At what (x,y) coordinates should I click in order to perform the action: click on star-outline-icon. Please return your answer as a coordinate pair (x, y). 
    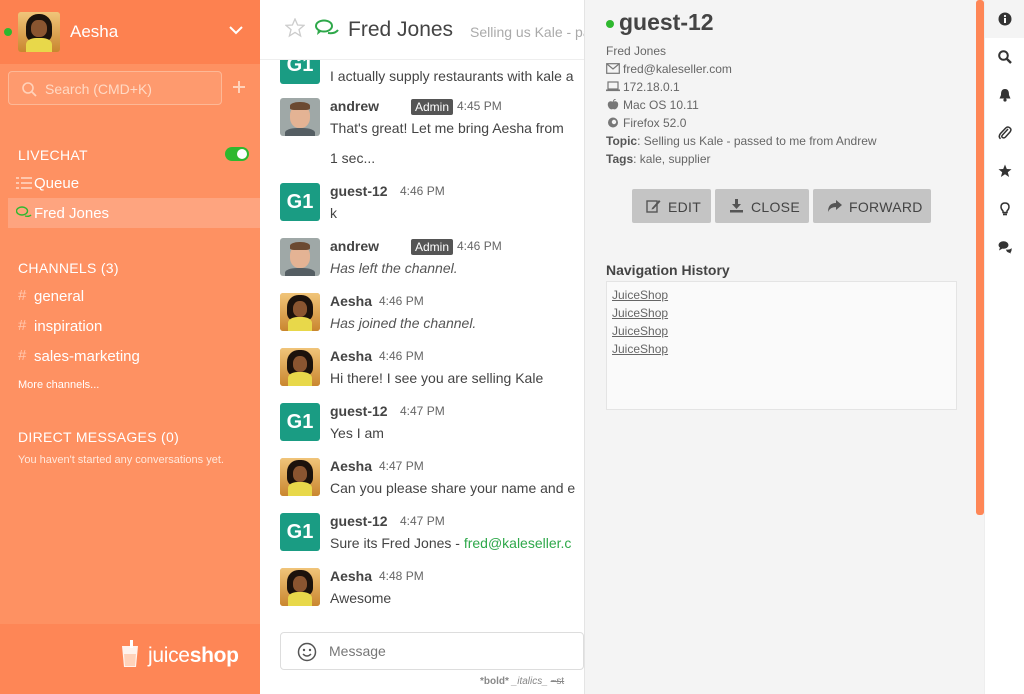
    Looking at the image, I should click on (295, 28).